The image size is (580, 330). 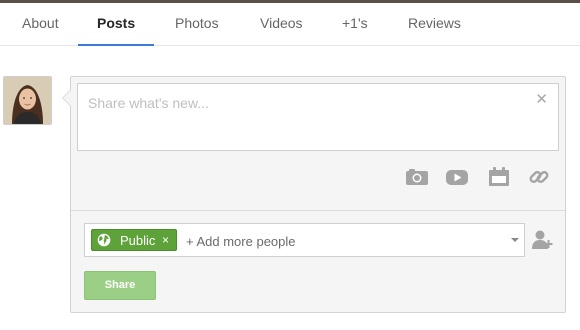 I want to click on camera-icon, so click(x=417, y=177).